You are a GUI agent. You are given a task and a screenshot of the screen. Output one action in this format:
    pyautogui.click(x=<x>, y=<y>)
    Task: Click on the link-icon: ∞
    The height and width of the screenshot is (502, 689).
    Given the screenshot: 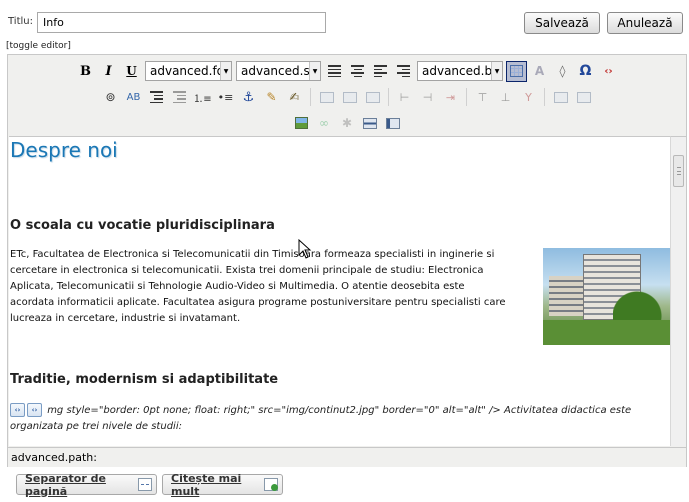 What is the action you would take?
    pyautogui.click(x=324, y=123)
    